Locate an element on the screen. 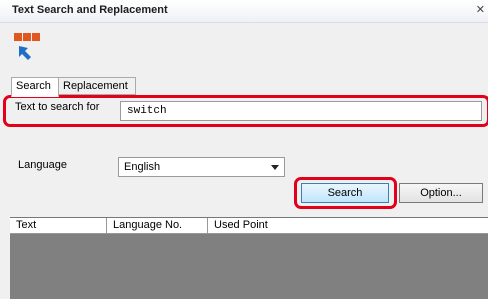  column-header-language-no: Language No. is located at coordinates (157, 225).